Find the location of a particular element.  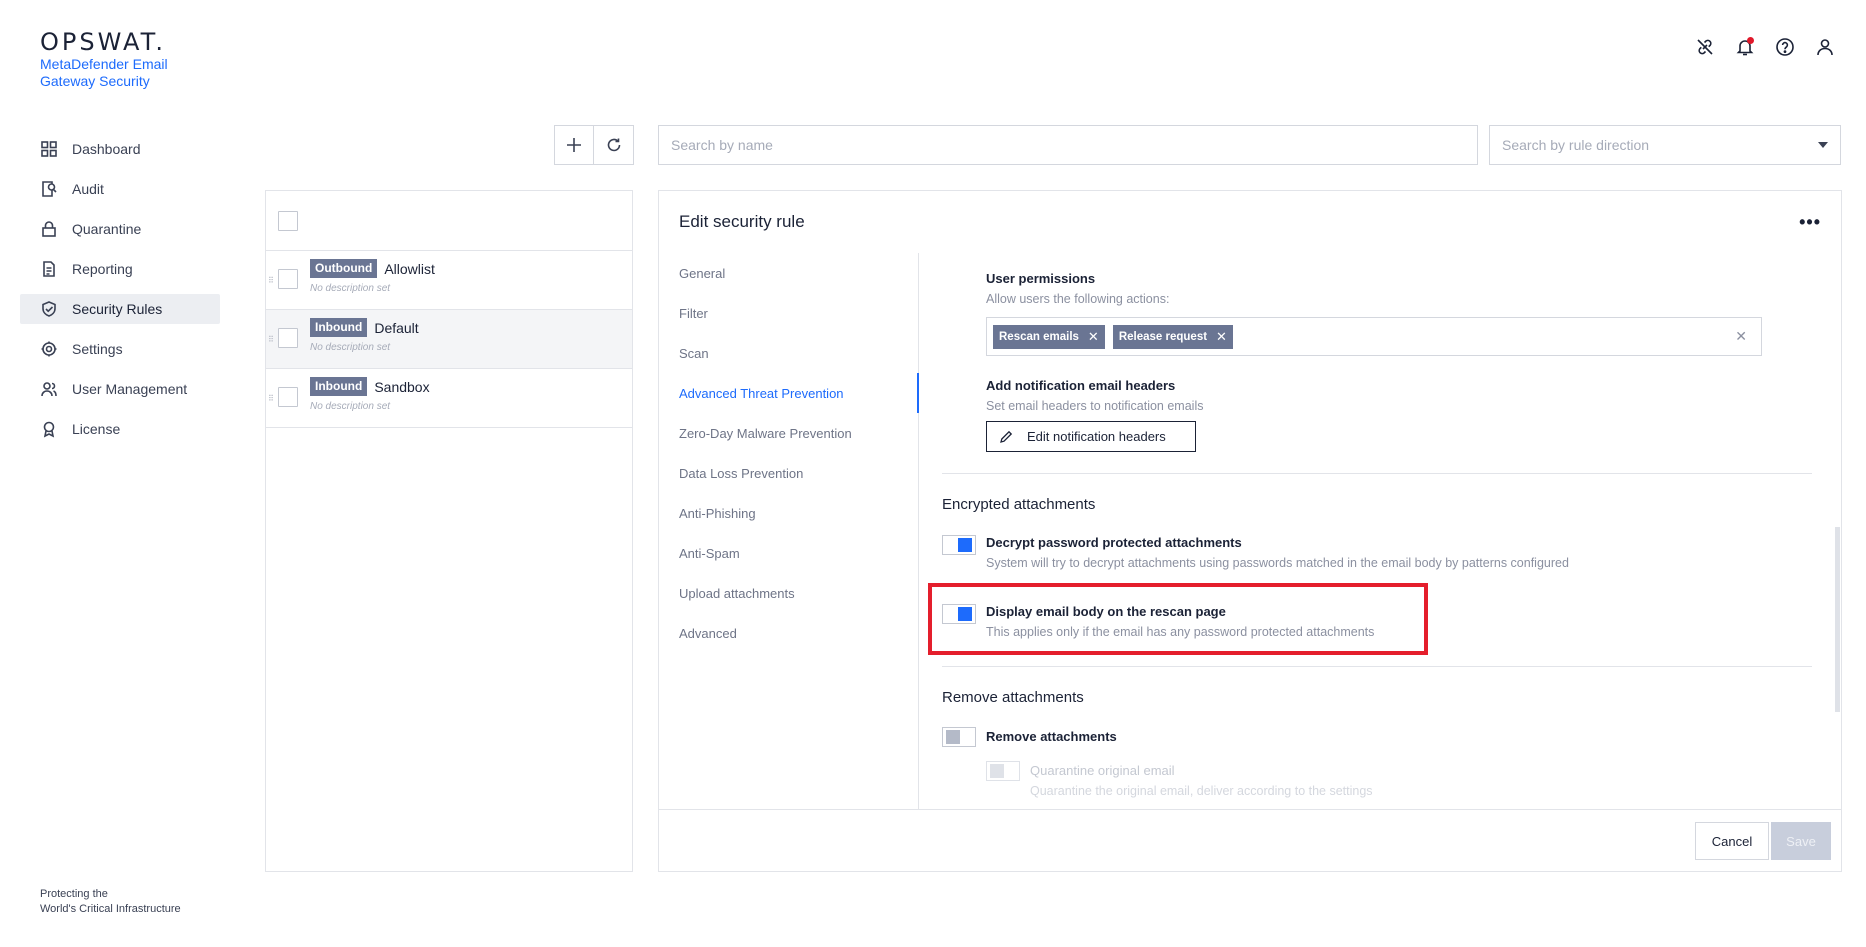

tab-filter: Filter is located at coordinates (788, 313).